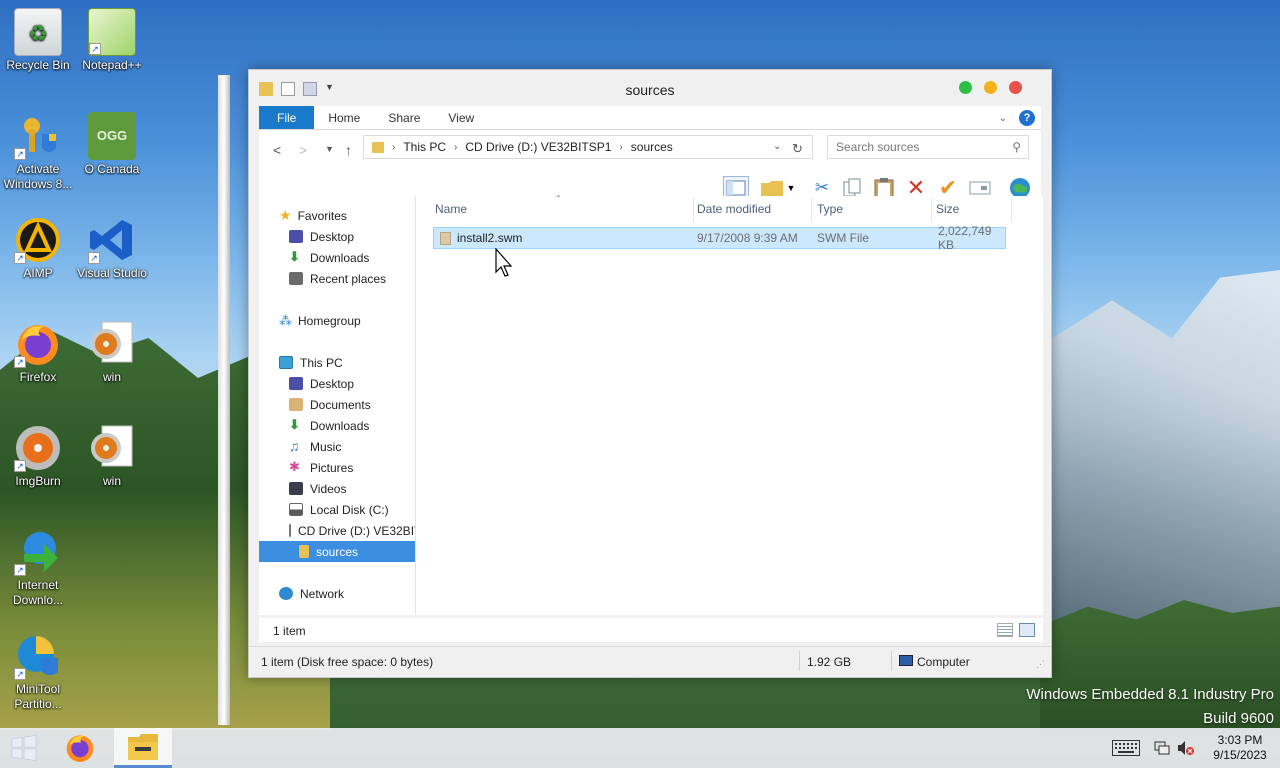 This screenshot has height=768, width=1280. I want to click on network-status-icon, so click(1162, 748).